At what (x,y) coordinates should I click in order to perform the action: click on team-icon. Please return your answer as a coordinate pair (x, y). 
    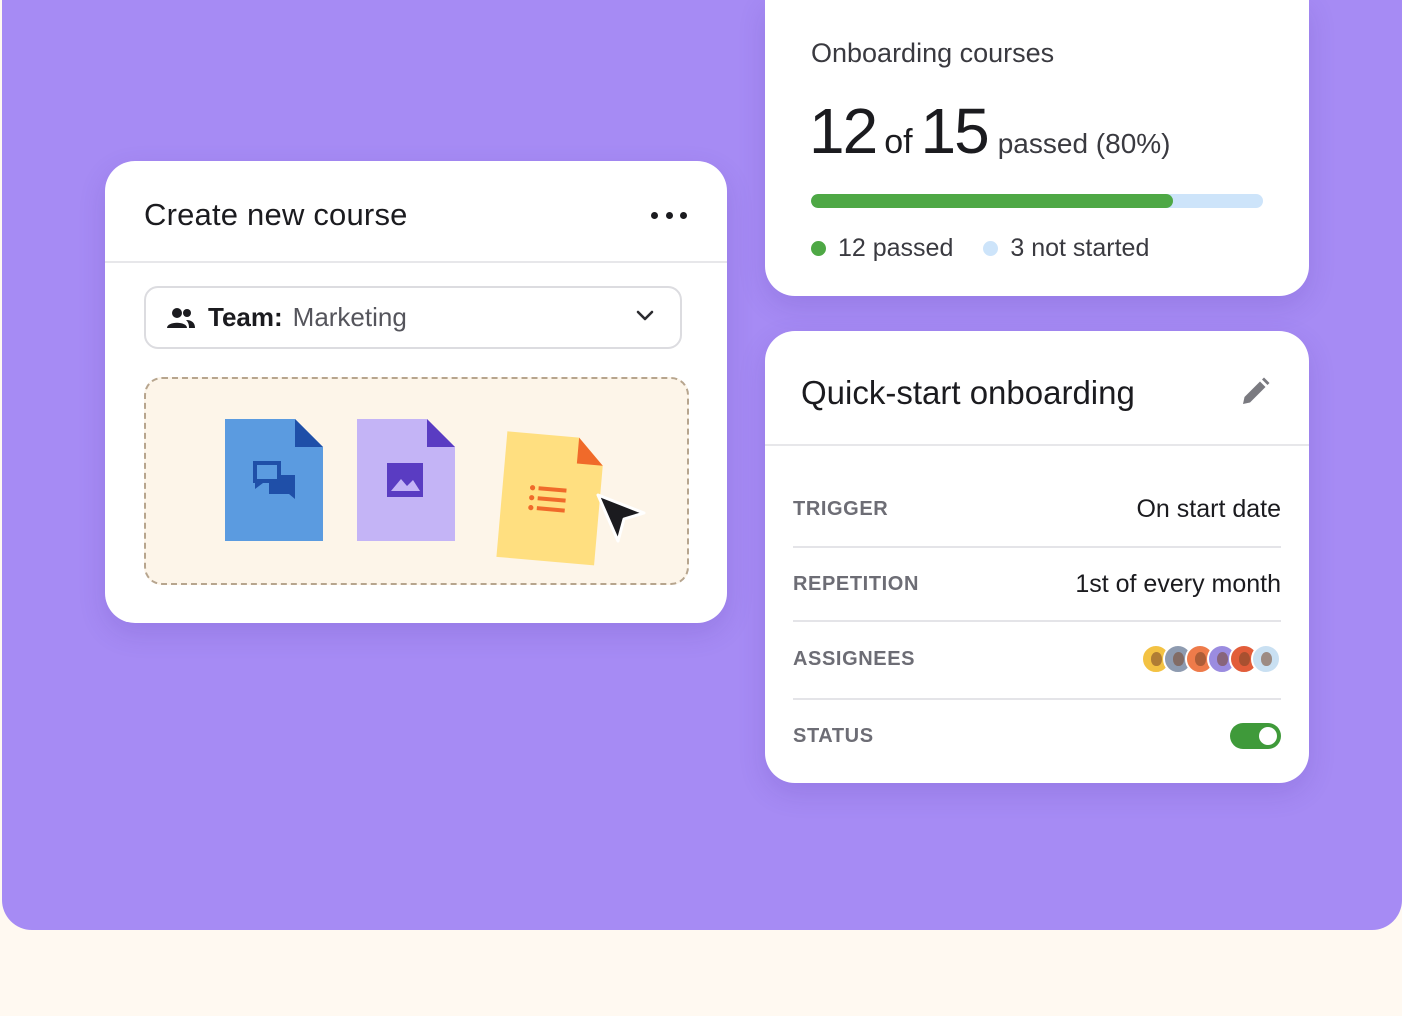
    Looking at the image, I should click on (181, 317).